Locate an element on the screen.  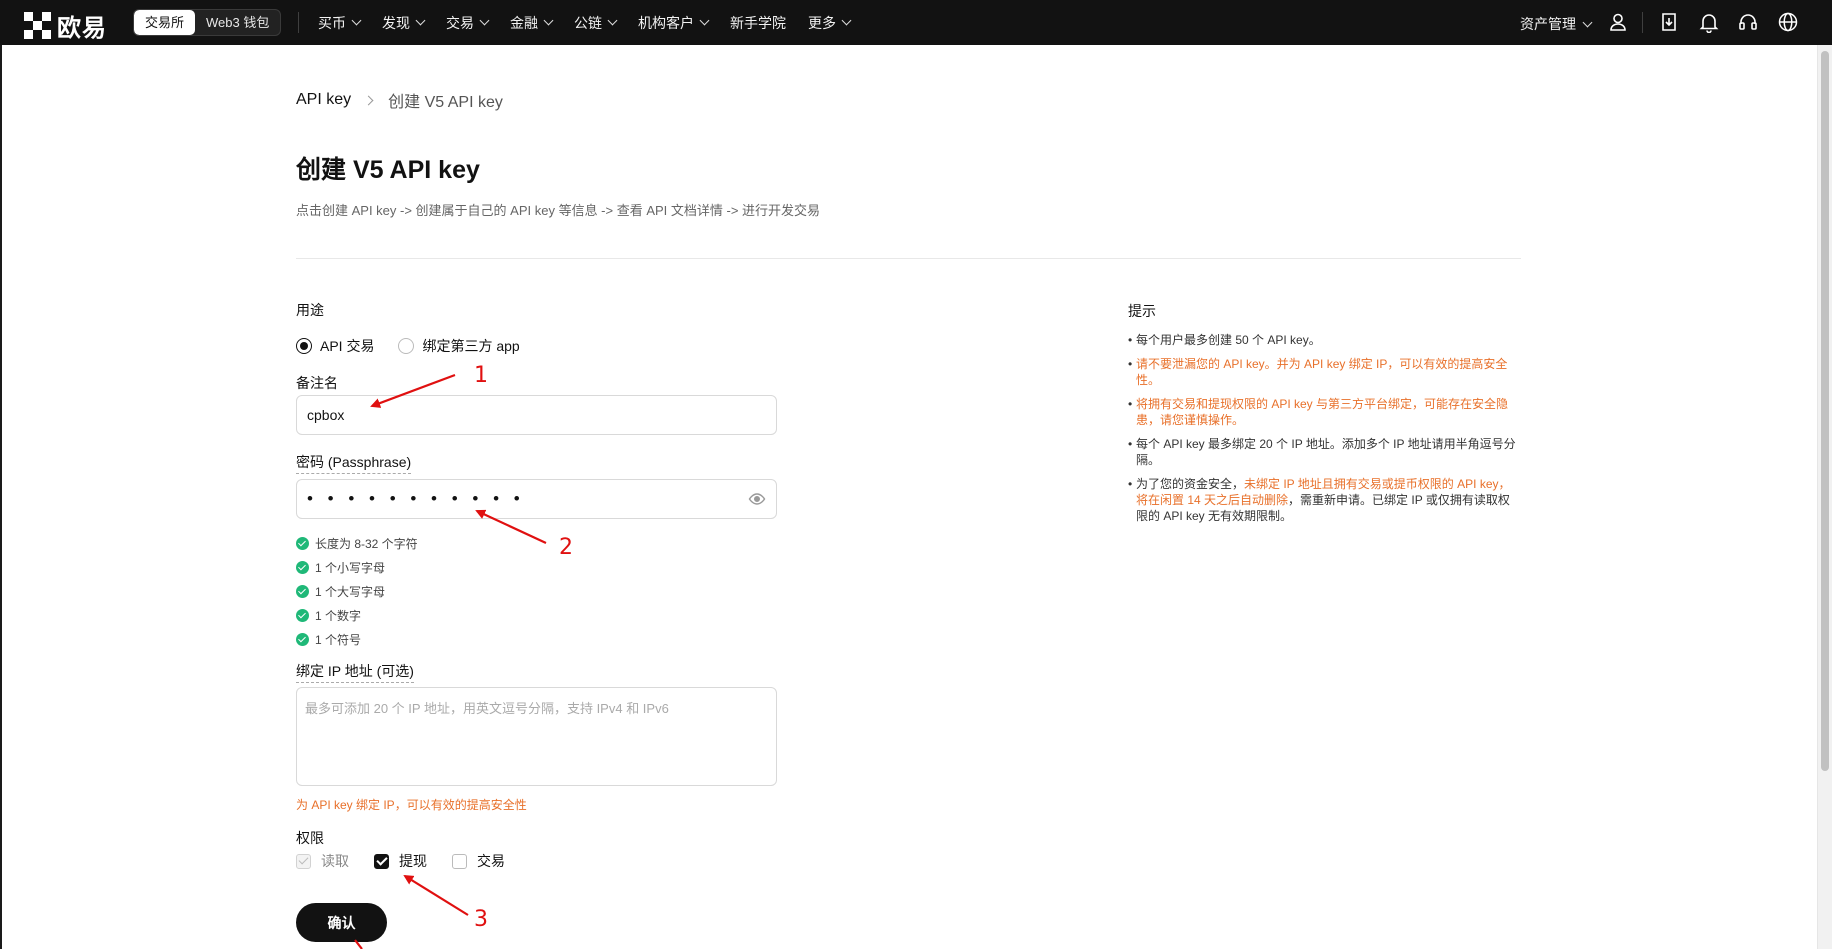
password-rule: 1 个大写字母 is located at coordinates (357, 591).